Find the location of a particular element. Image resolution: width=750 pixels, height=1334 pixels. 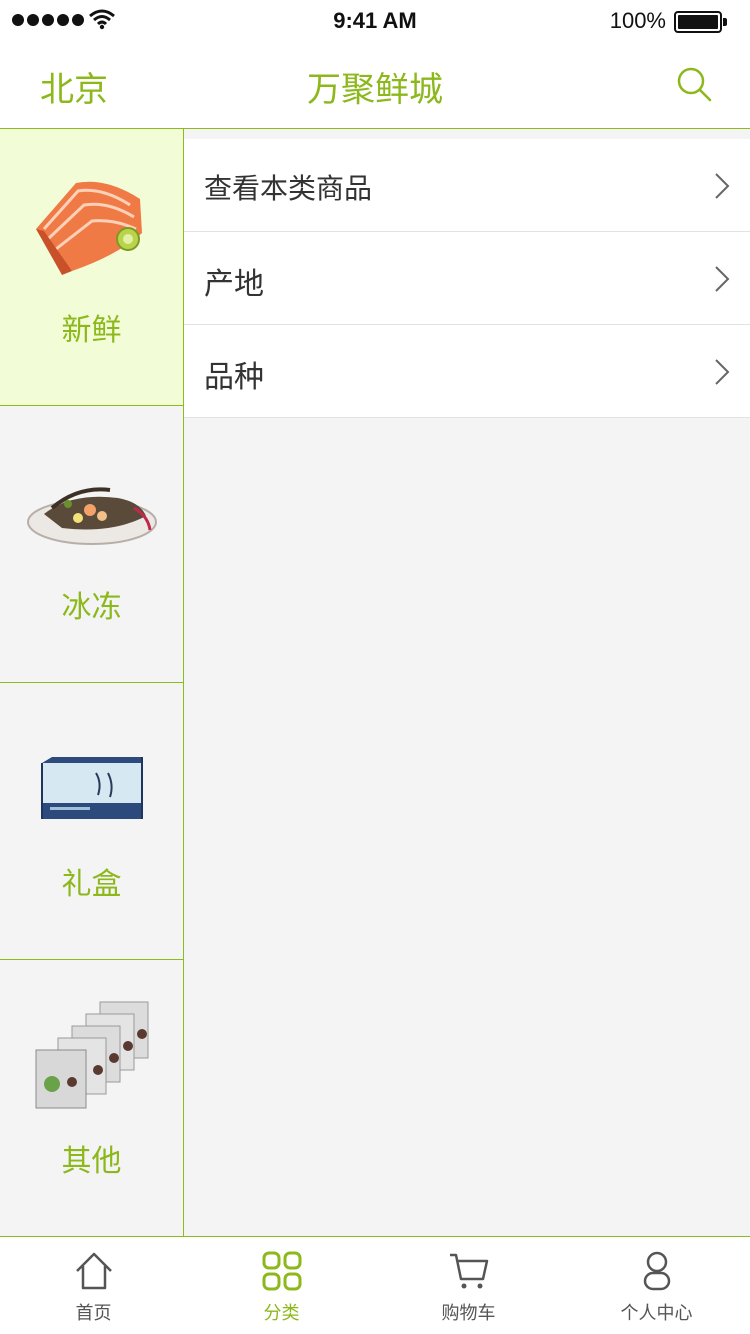

list-item-label: 查看本类商品 is located at coordinates (288, 188).